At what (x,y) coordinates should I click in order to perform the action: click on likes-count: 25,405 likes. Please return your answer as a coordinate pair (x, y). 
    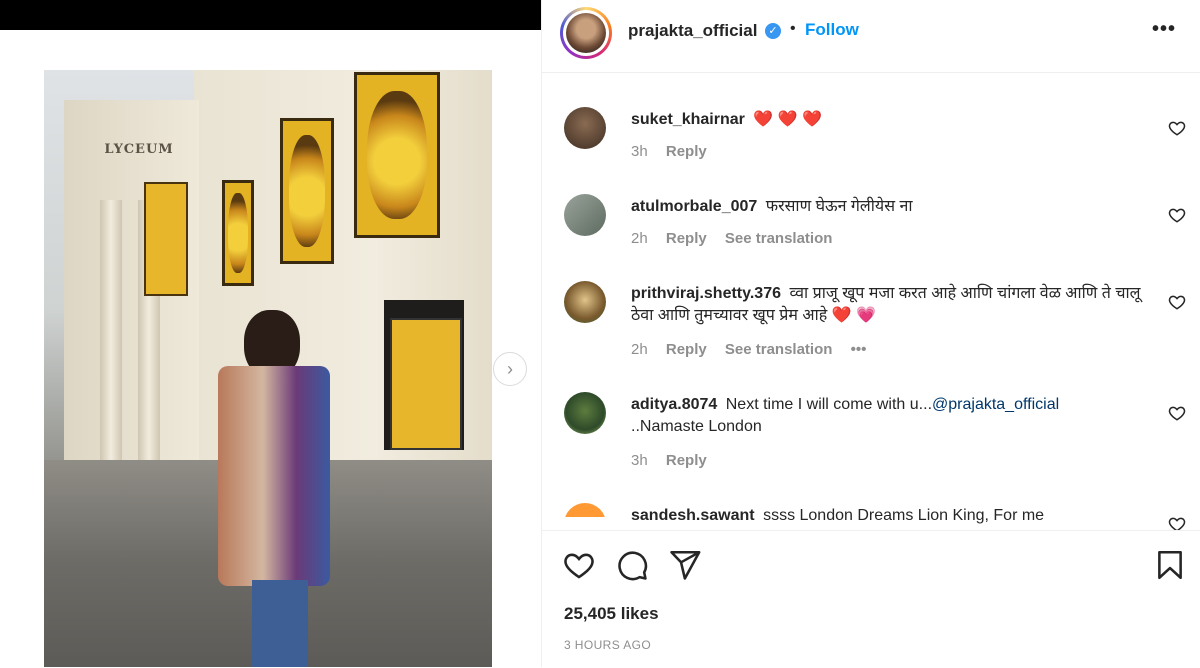
    Looking at the image, I should click on (611, 614).